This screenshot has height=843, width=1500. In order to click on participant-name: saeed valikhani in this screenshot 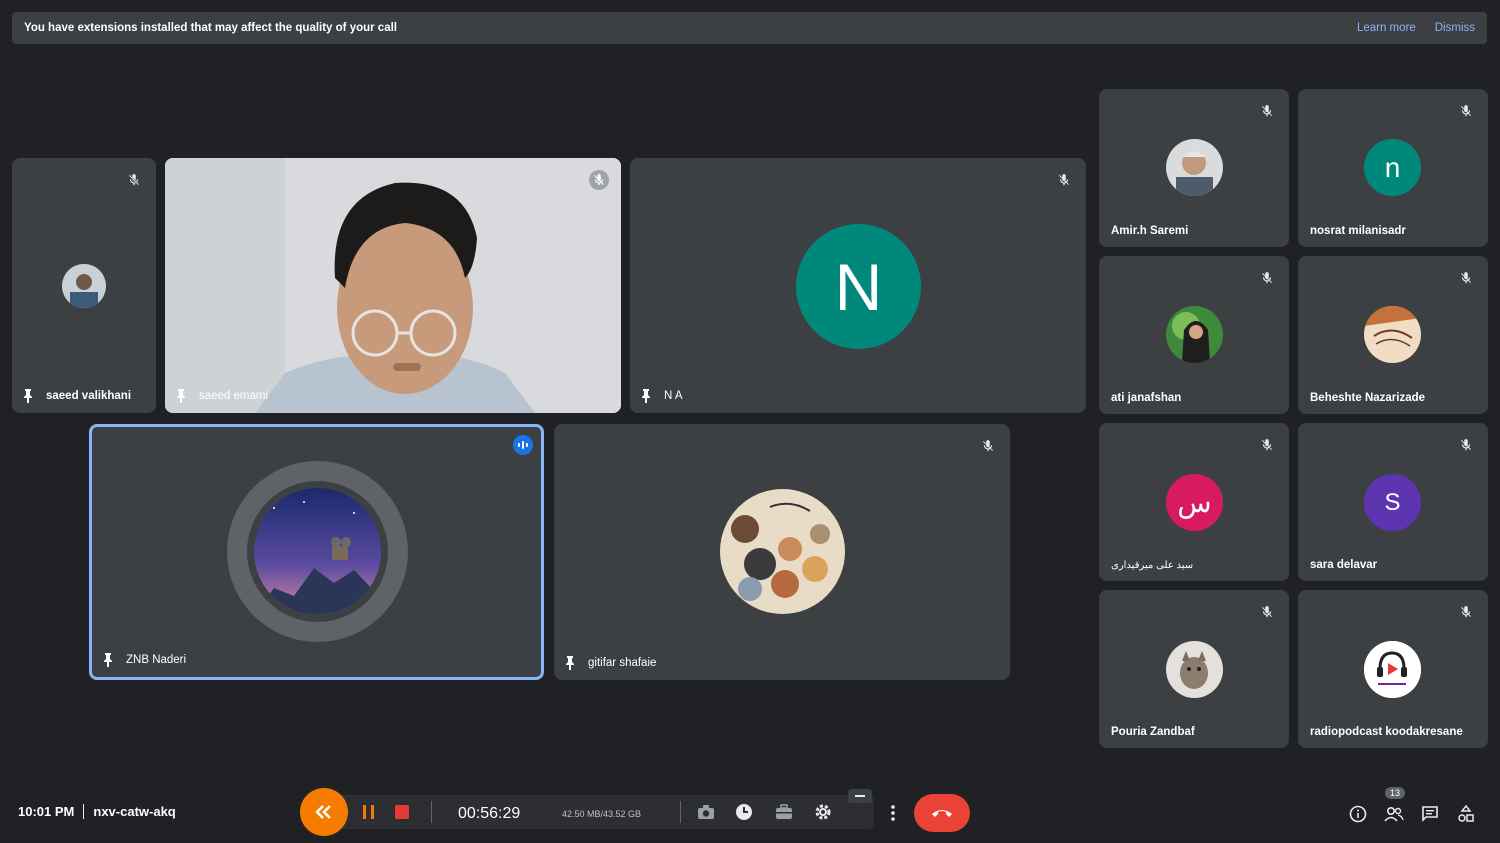, I will do `click(89, 396)`.